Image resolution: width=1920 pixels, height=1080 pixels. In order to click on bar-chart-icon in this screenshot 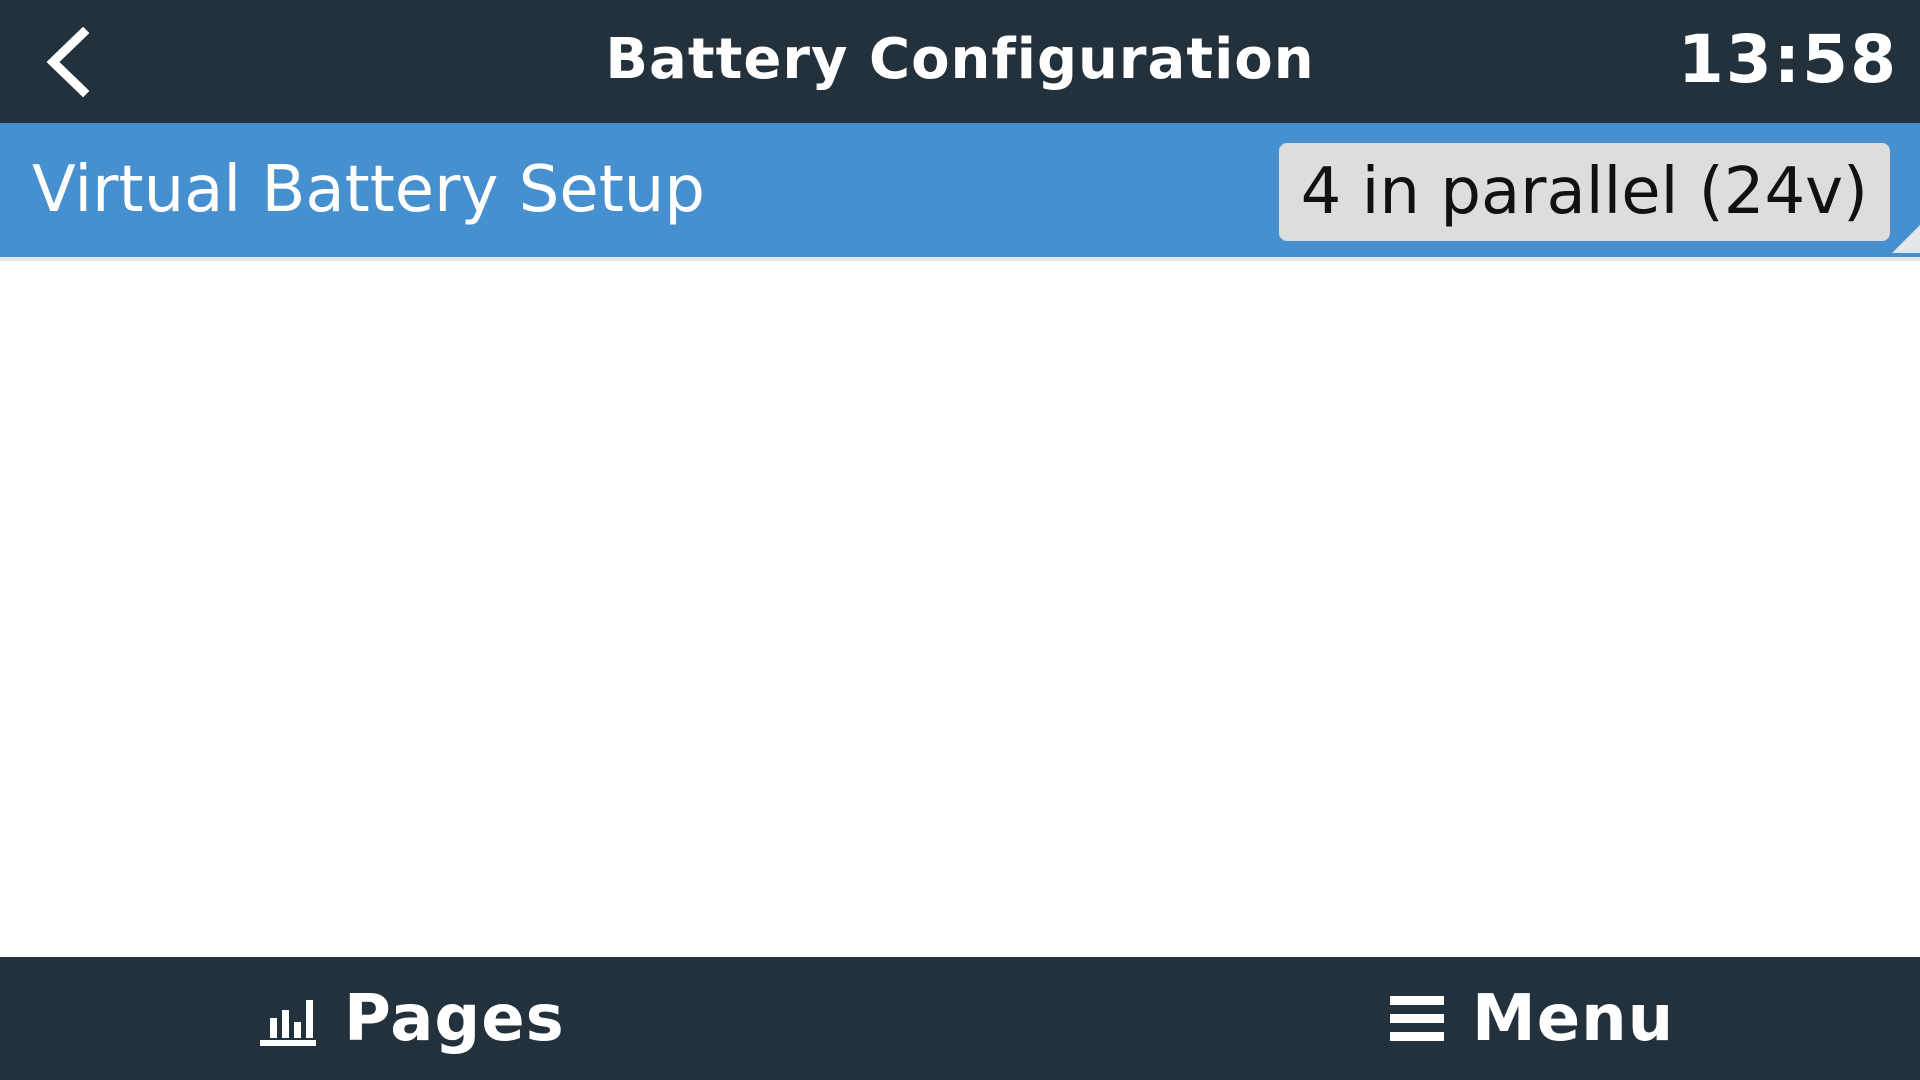, I will do `click(288, 1022)`.